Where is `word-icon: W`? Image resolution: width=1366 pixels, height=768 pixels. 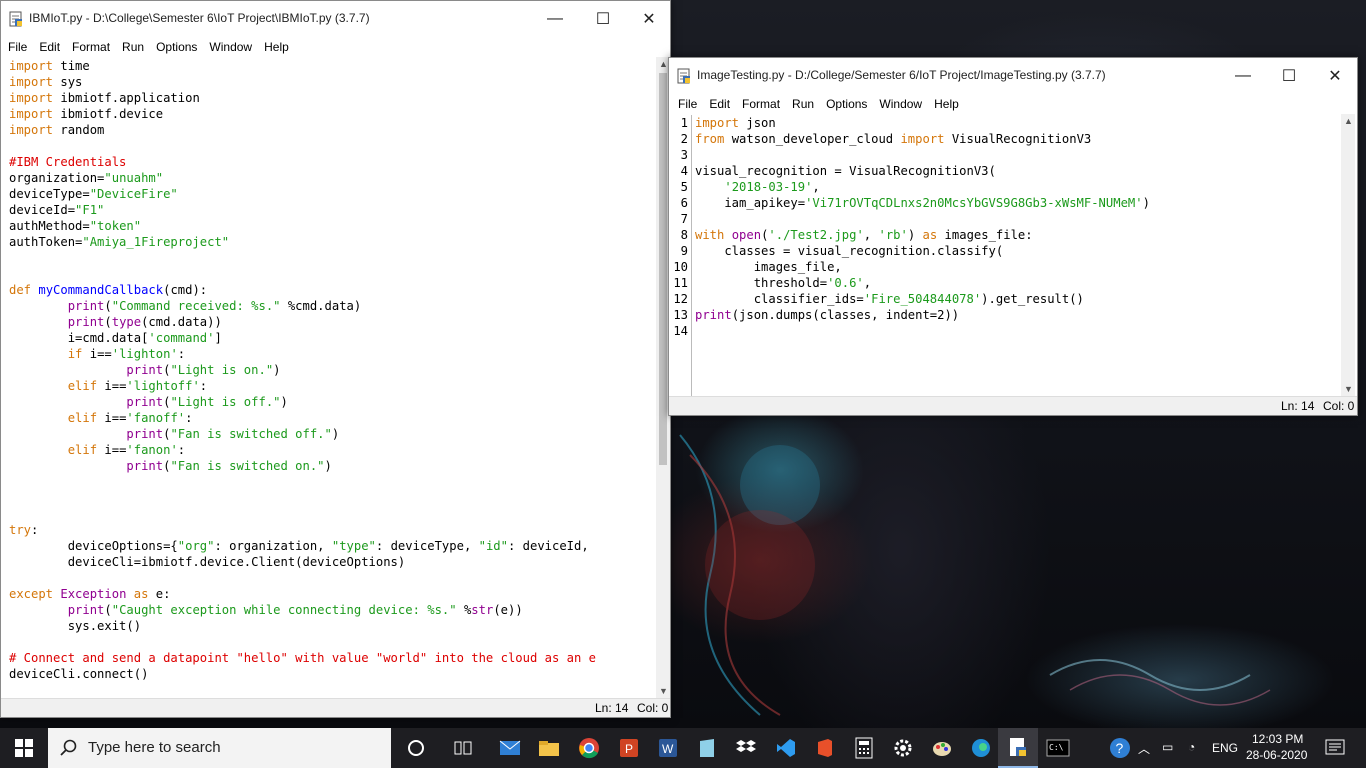 word-icon: W is located at coordinates (668, 748).